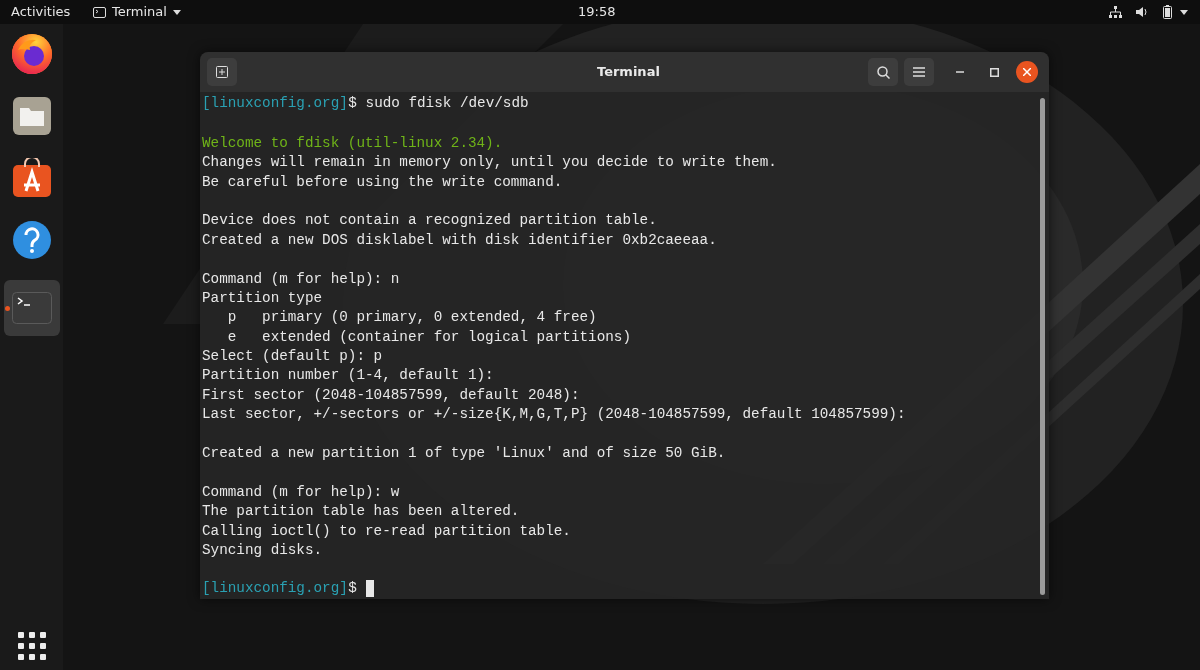  I want to click on new-tab-button, so click(222, 72).